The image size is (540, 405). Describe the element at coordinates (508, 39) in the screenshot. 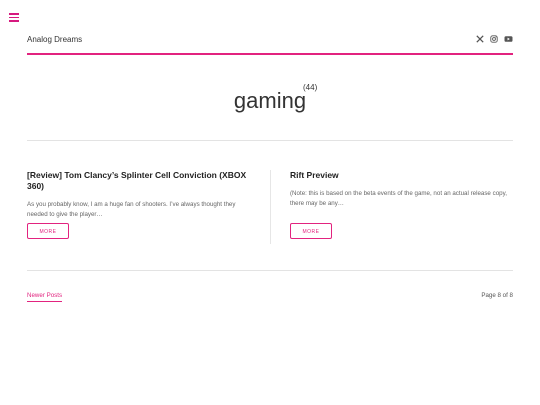

I see `youtube-icon` at that location.